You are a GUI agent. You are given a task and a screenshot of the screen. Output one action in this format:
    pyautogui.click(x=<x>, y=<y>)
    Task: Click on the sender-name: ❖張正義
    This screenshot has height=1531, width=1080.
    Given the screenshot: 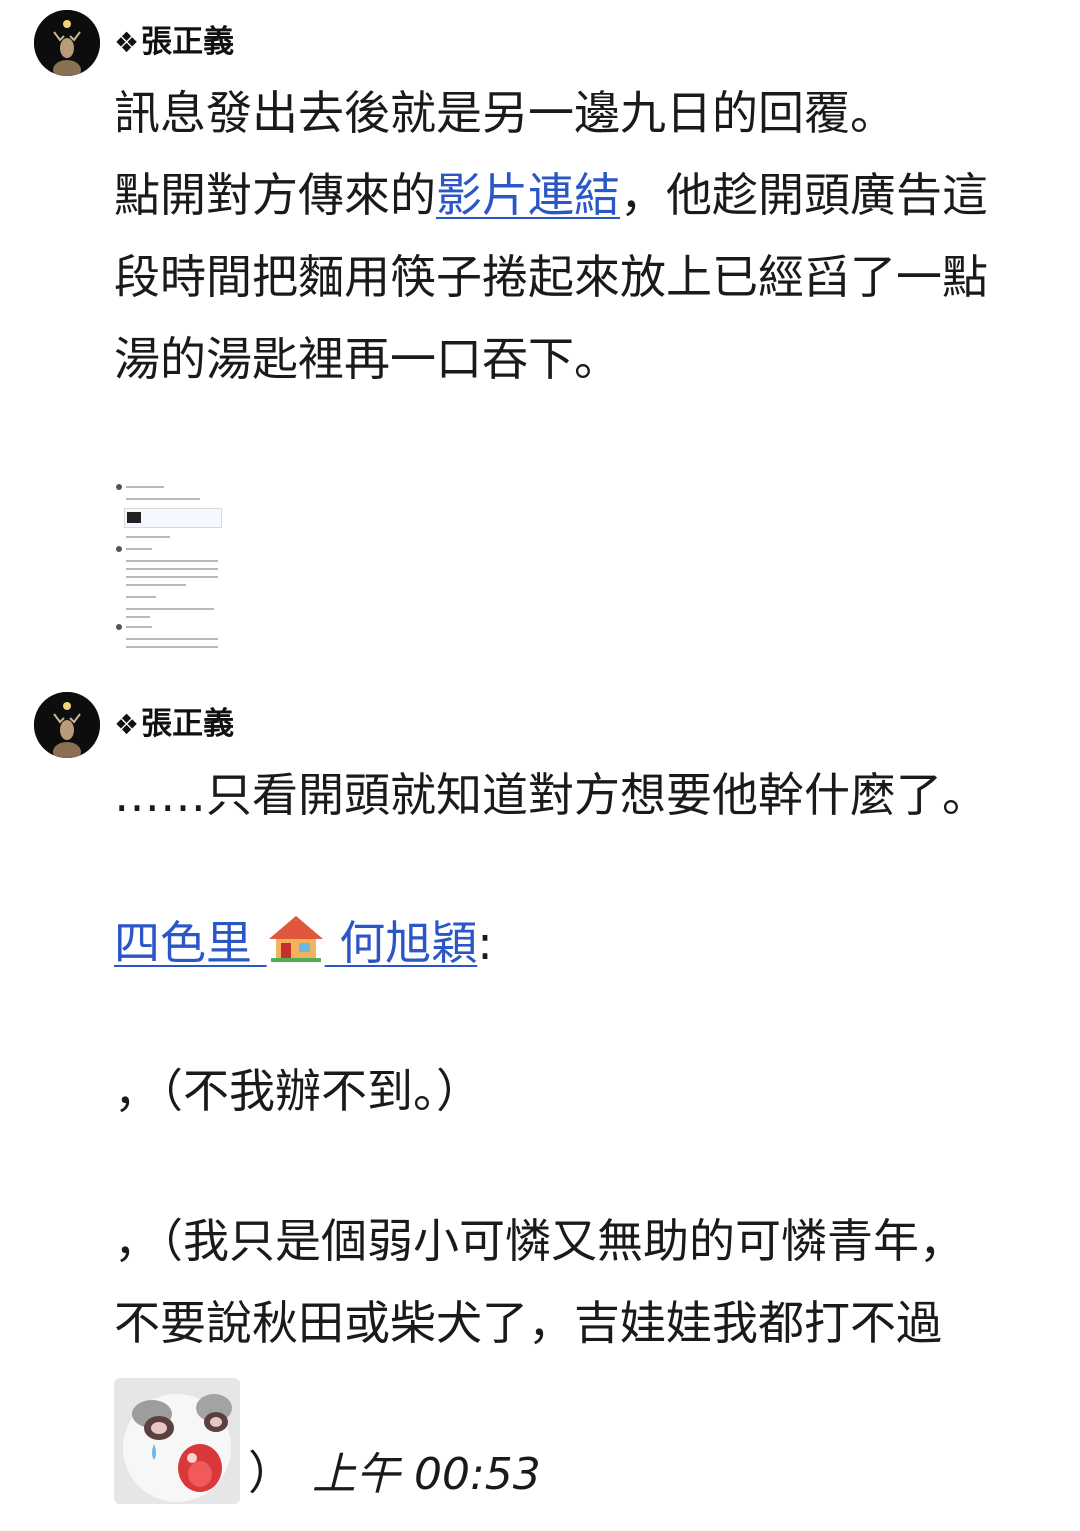 What is the action you would take?
    pyautogui.click(x=174, y=724)
    